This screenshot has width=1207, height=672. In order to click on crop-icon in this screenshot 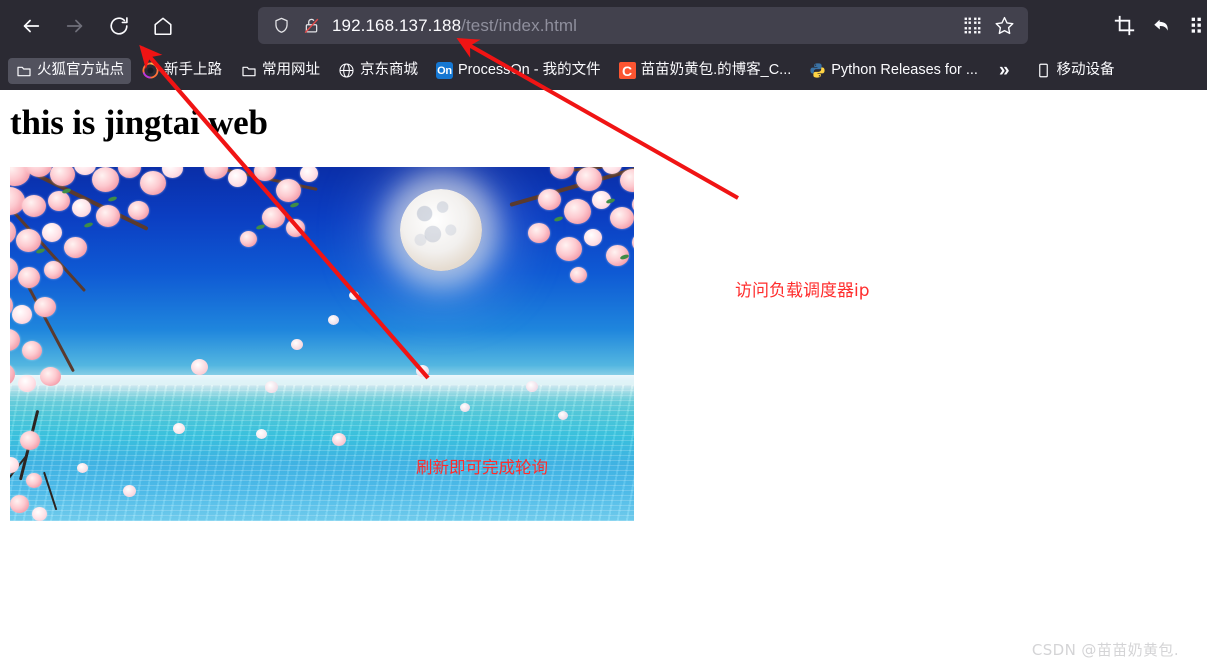, I will do `click(1124, 25)`.